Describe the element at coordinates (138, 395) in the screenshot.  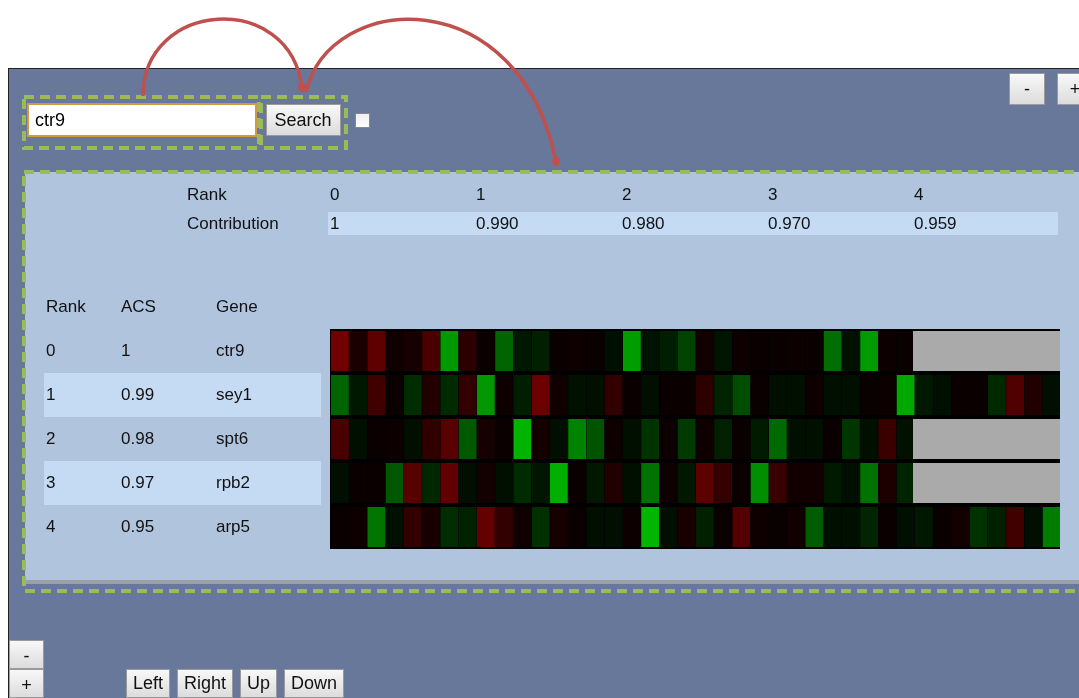
I see `table-cell-text: 0.99` at that location.